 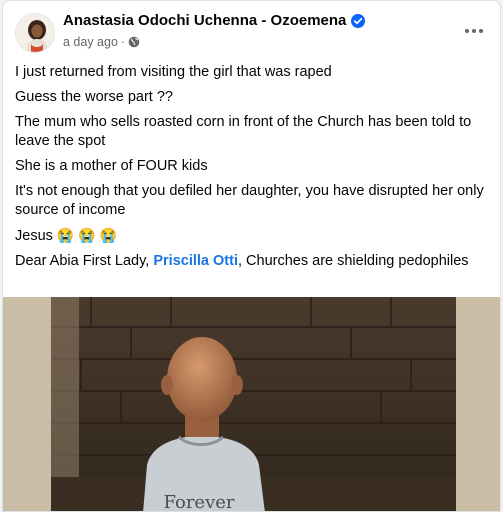 I want to click on post-meta: a day ago ·, so click(x=101, y=42).